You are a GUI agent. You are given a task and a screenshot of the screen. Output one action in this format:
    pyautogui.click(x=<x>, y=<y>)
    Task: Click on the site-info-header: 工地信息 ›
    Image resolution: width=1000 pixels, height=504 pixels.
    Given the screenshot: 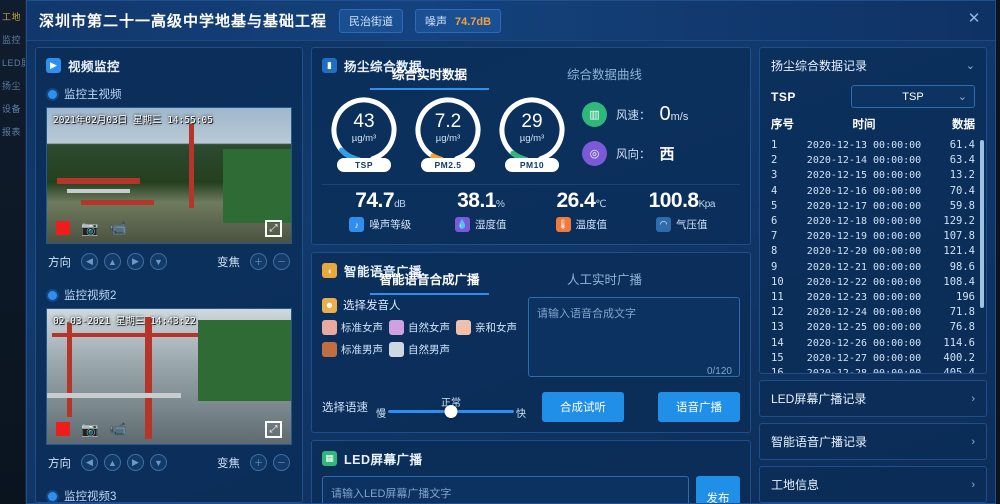 What is the action you would take?
    pyautogui.click(x=873, y=484)
    